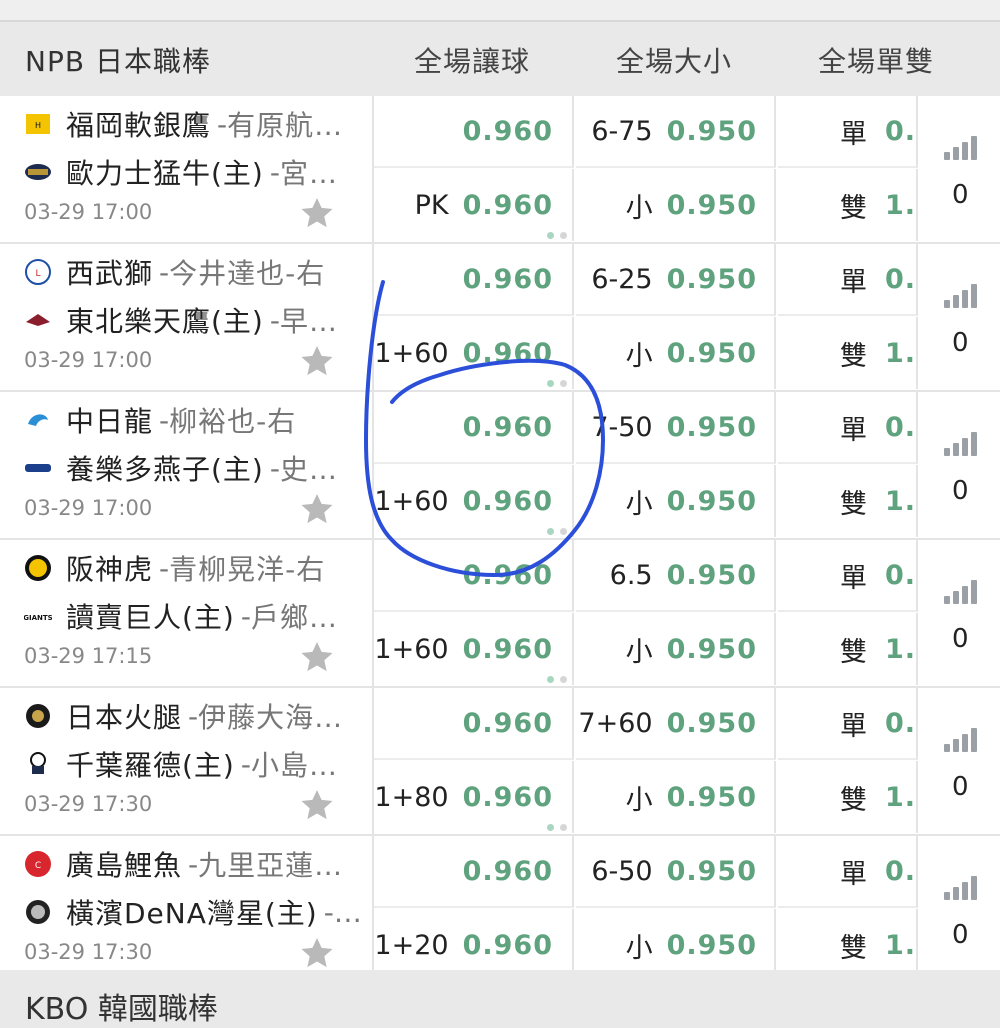  What do you see at coordinates (196, 568) in the screenshot?
I see `team-home-row: 阪神虎 - 青柳晃洋-右` at bounding box center [196, 568].